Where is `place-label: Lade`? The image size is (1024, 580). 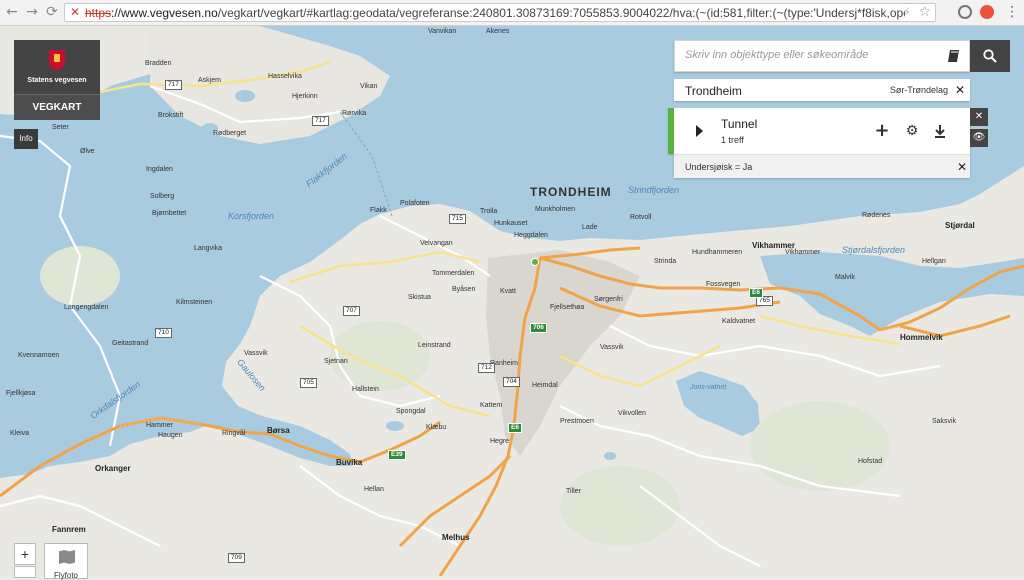
place-label: Lade is located at coordinates (590, 227).